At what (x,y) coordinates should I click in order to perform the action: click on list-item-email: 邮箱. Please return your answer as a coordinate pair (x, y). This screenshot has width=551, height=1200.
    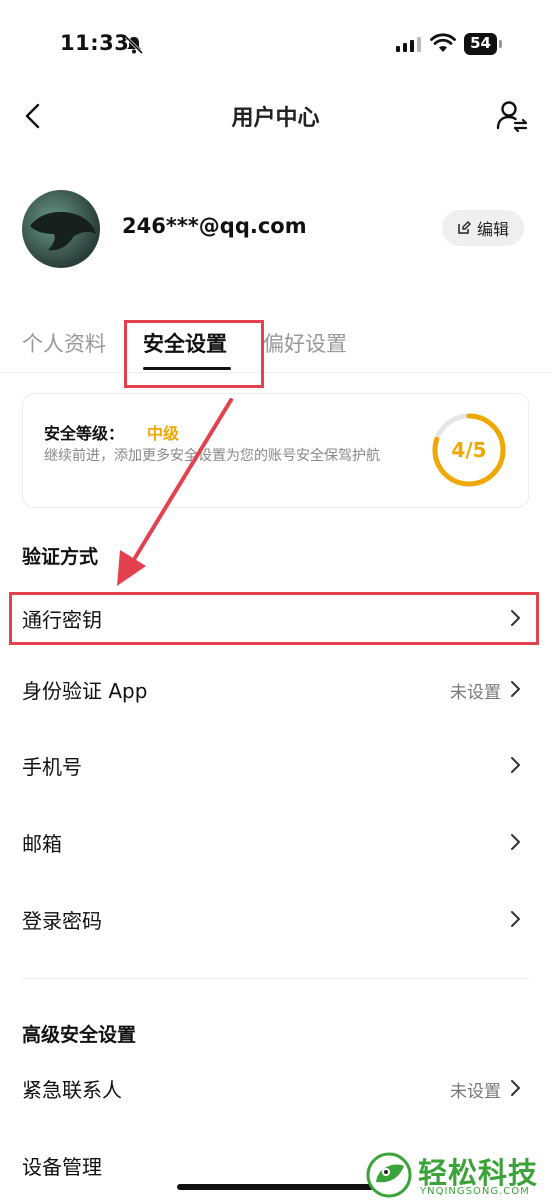
    Looking at the image, I should click on (275, 842).